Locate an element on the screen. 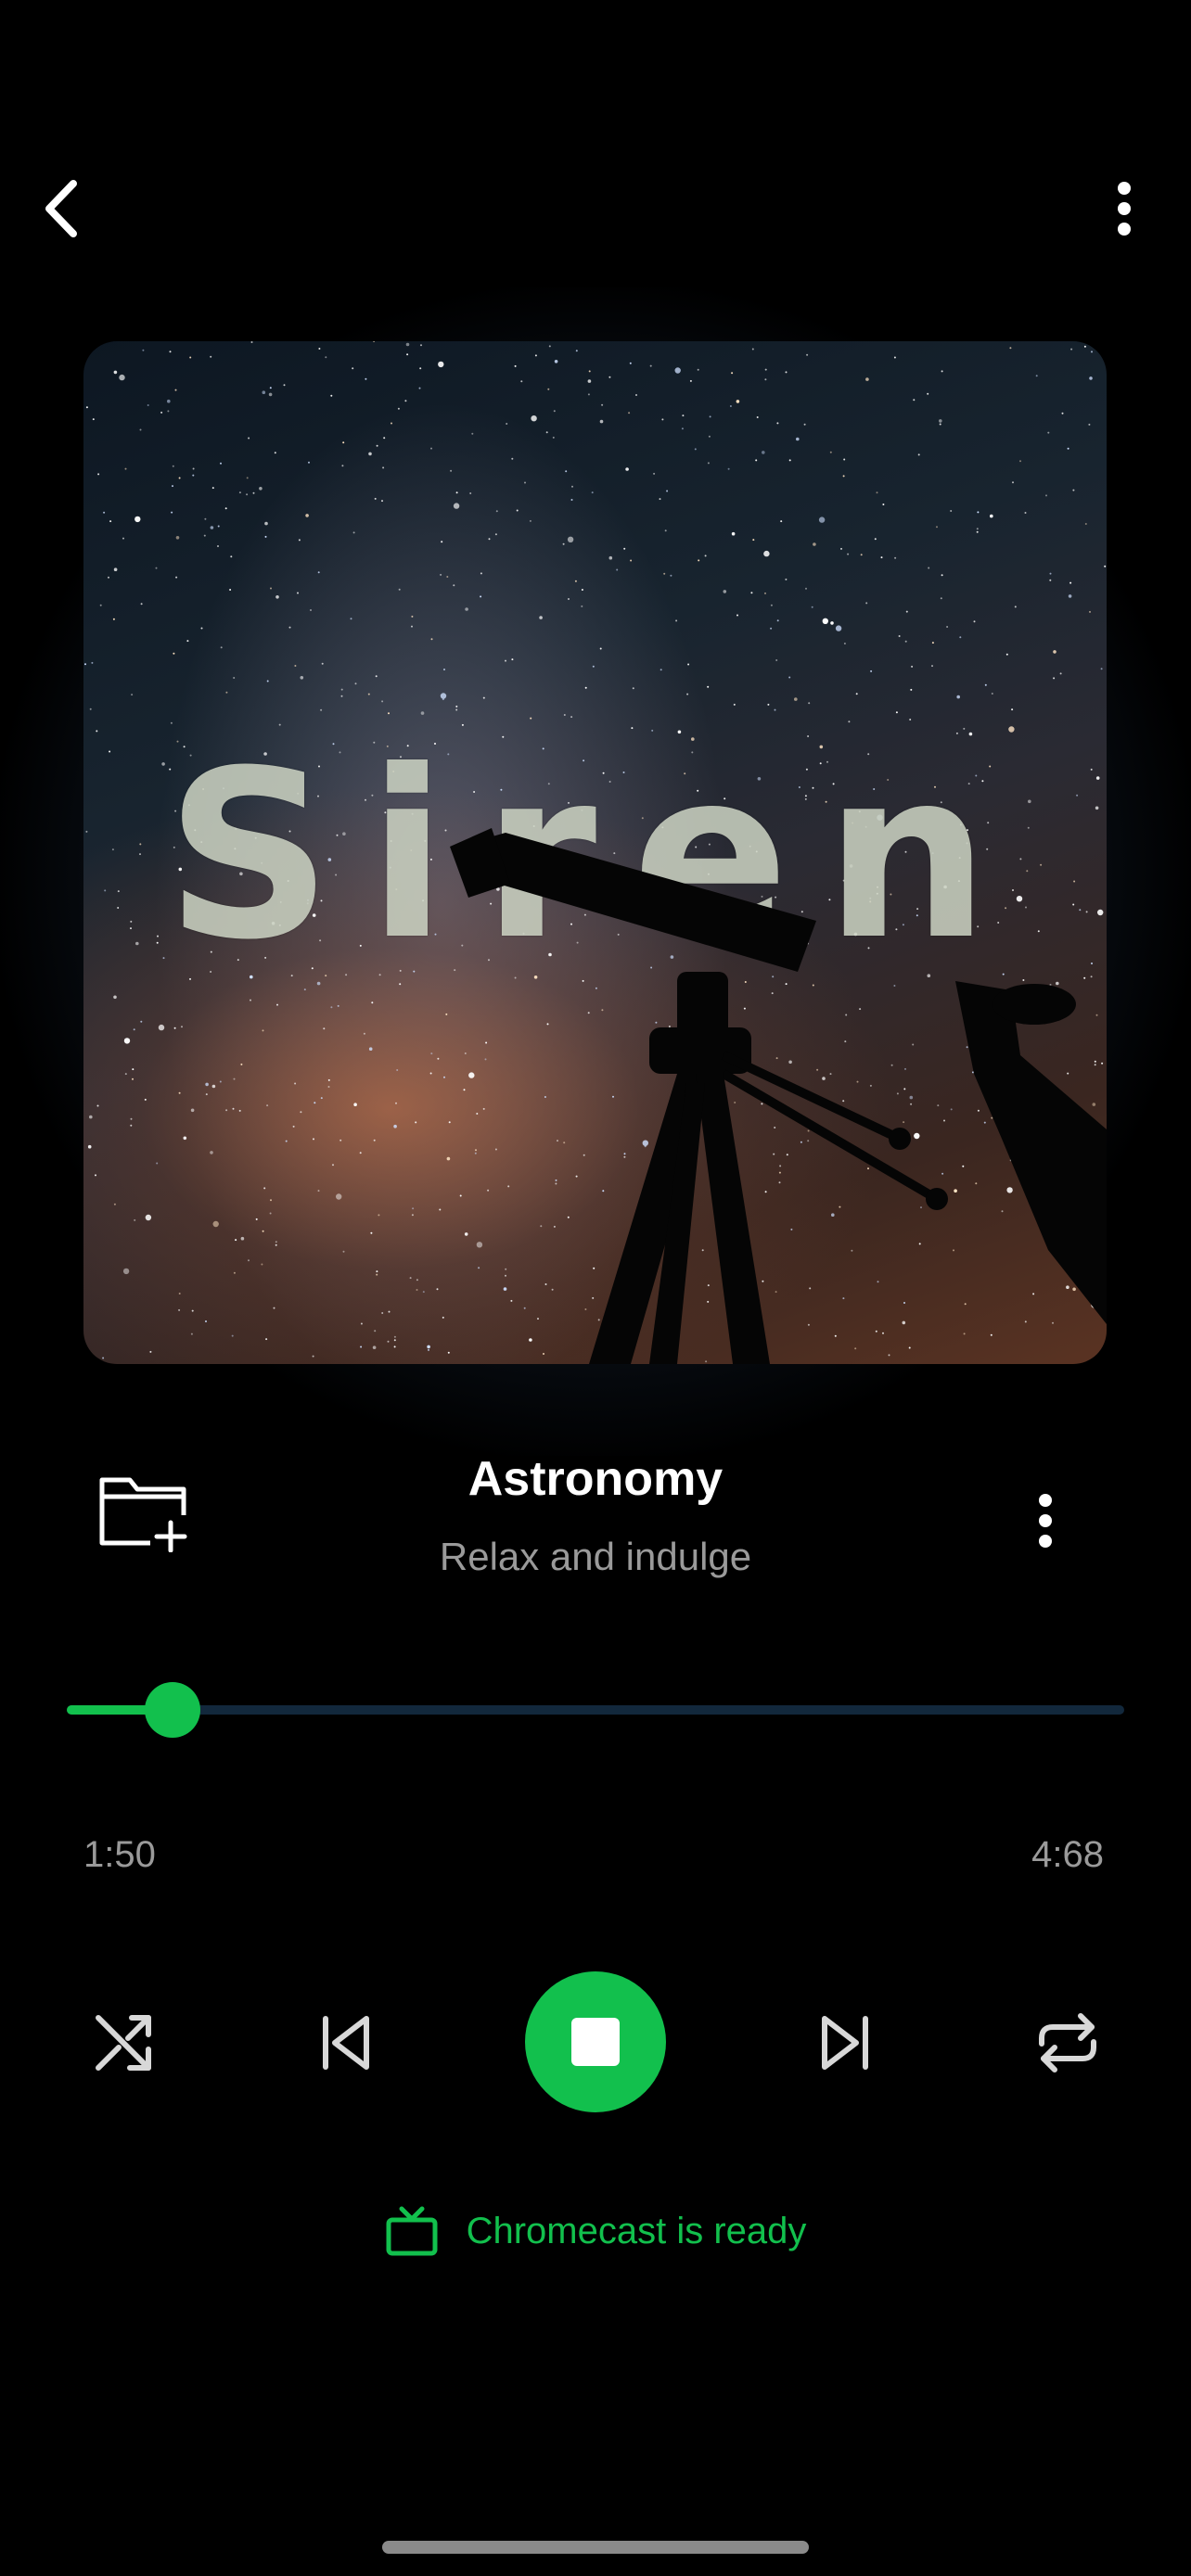  repeat-icon is located at coordinates (1067, 2043).